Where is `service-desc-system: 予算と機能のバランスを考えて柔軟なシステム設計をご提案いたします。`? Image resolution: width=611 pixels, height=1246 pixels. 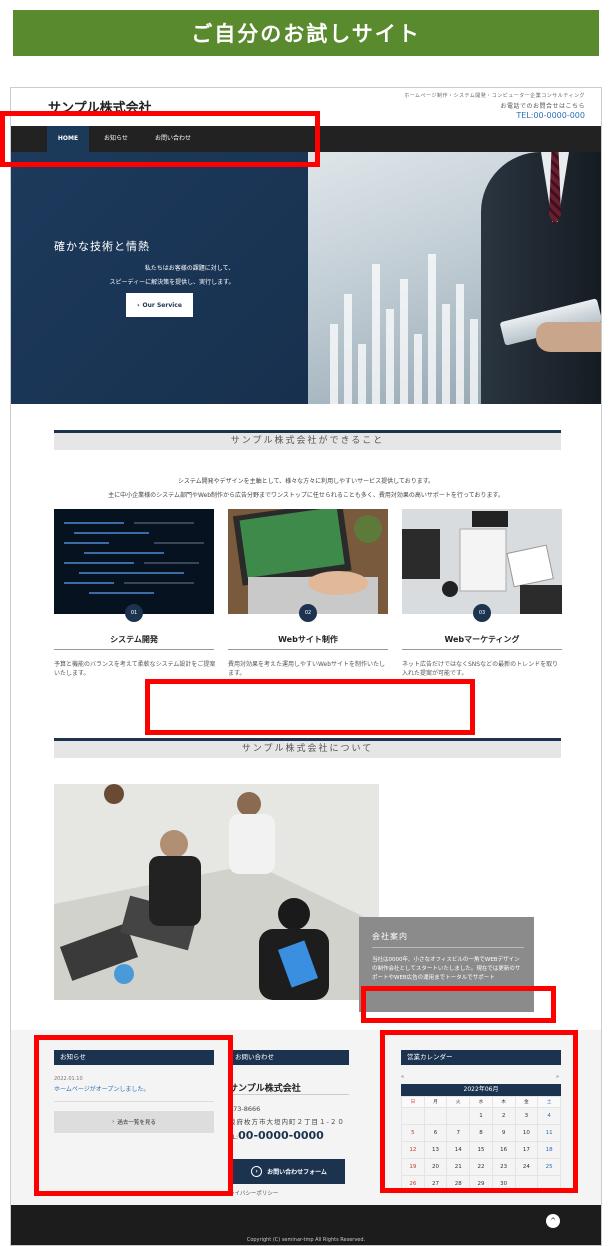
service-desc-system: 予算と機能のバランスを考えて柔軟なシステム設計をご提案いたします。 is located at coordinates (135, 669).